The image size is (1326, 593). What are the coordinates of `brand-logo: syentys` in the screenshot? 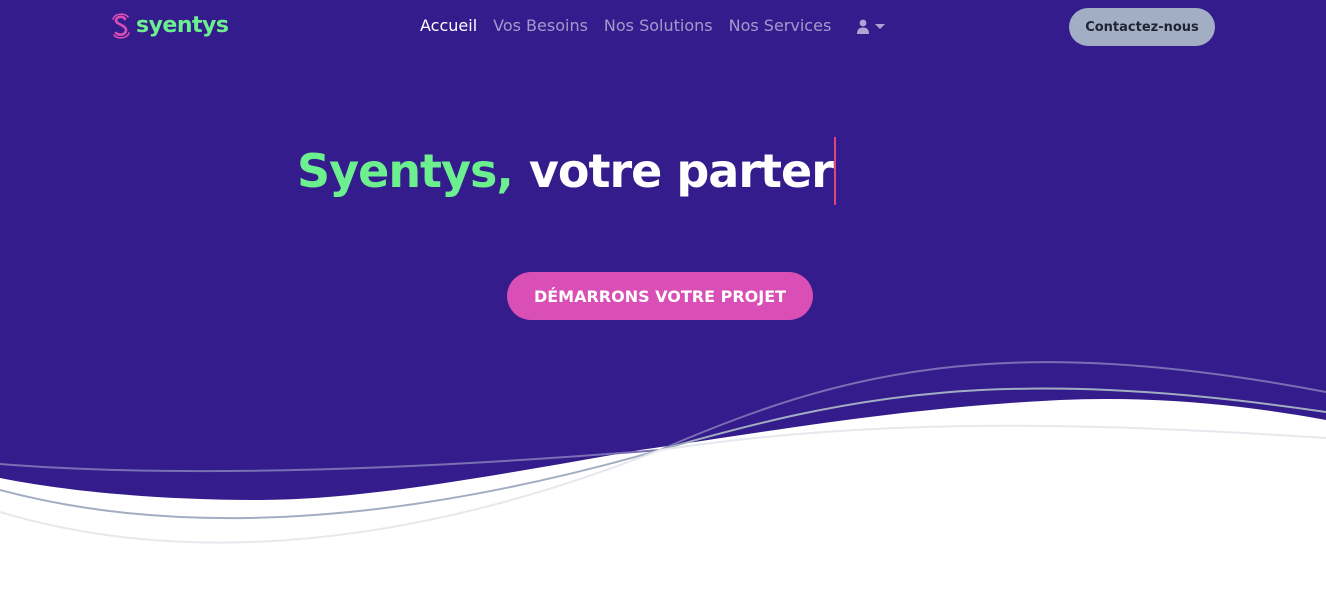 It's located at (169, 26).